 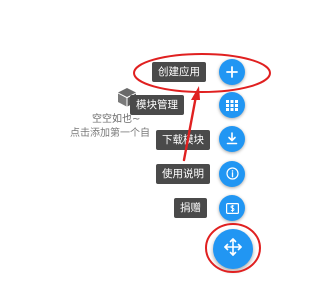 I want to click on download-module-label: 下载模块, so click(x=183, y=140).